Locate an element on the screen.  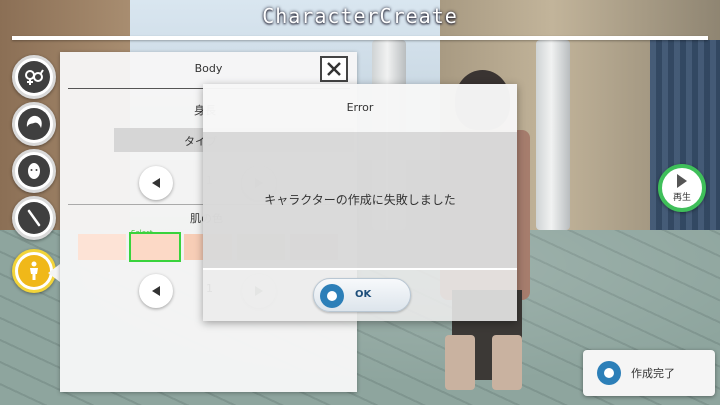
height-prev-button is located at coordinates (156, 183).